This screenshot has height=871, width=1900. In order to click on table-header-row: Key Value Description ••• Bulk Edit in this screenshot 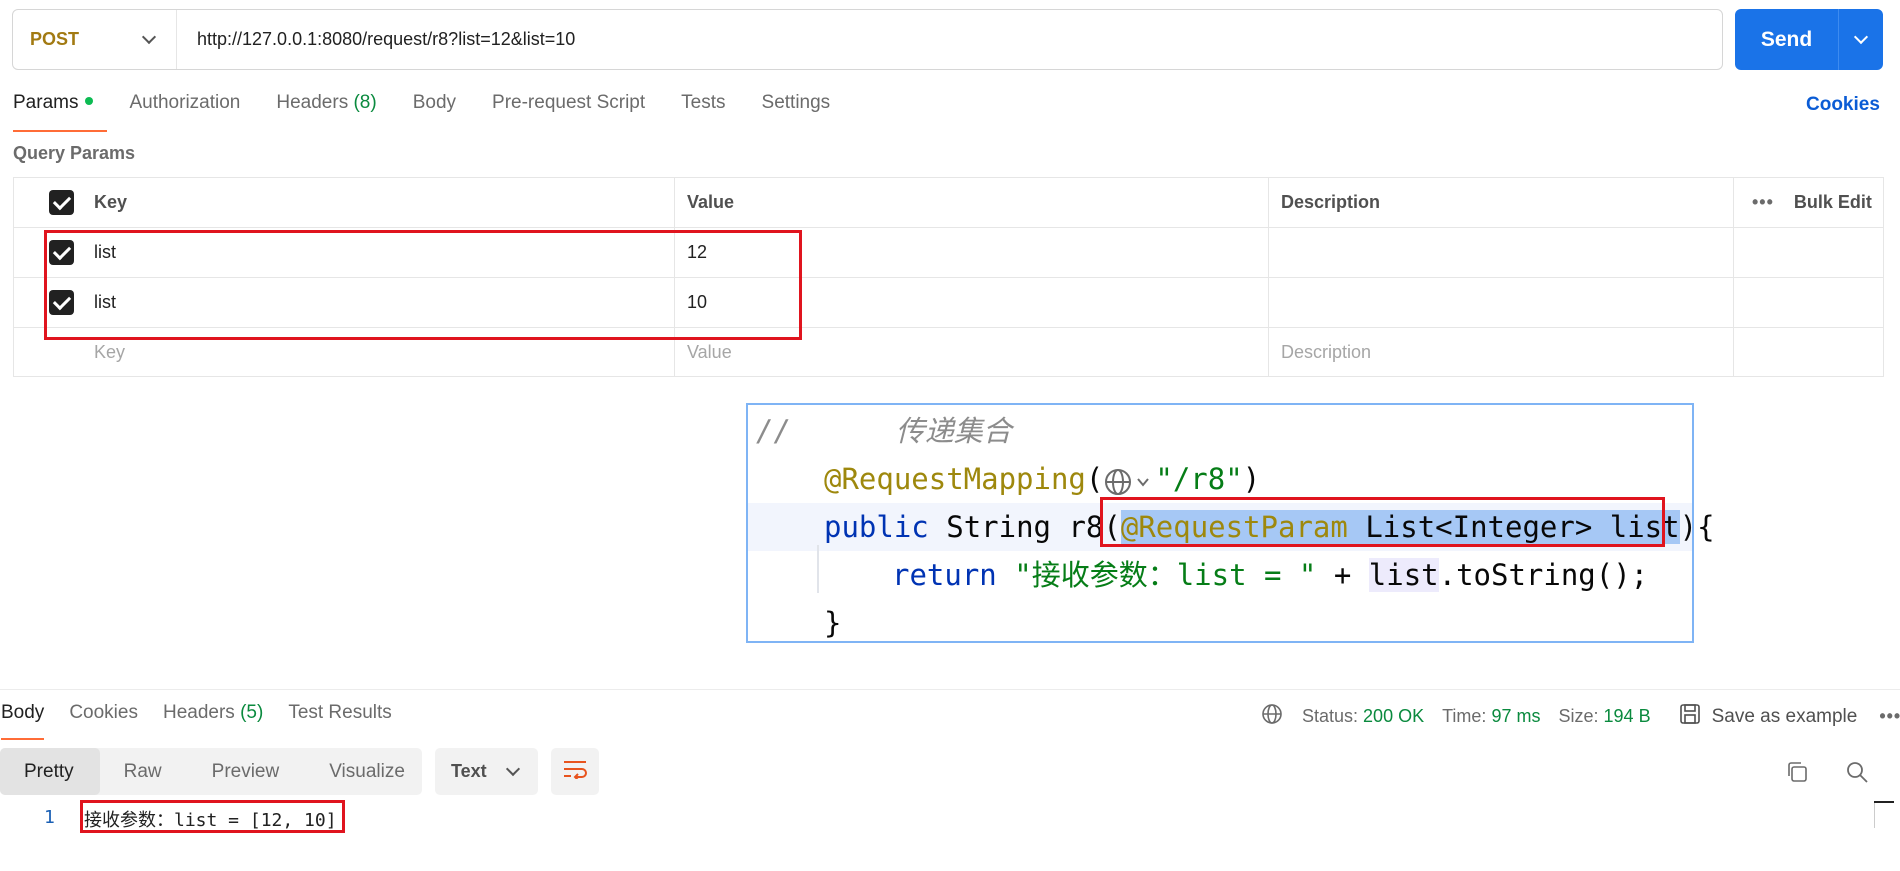, I will do `click(948, 203)`.